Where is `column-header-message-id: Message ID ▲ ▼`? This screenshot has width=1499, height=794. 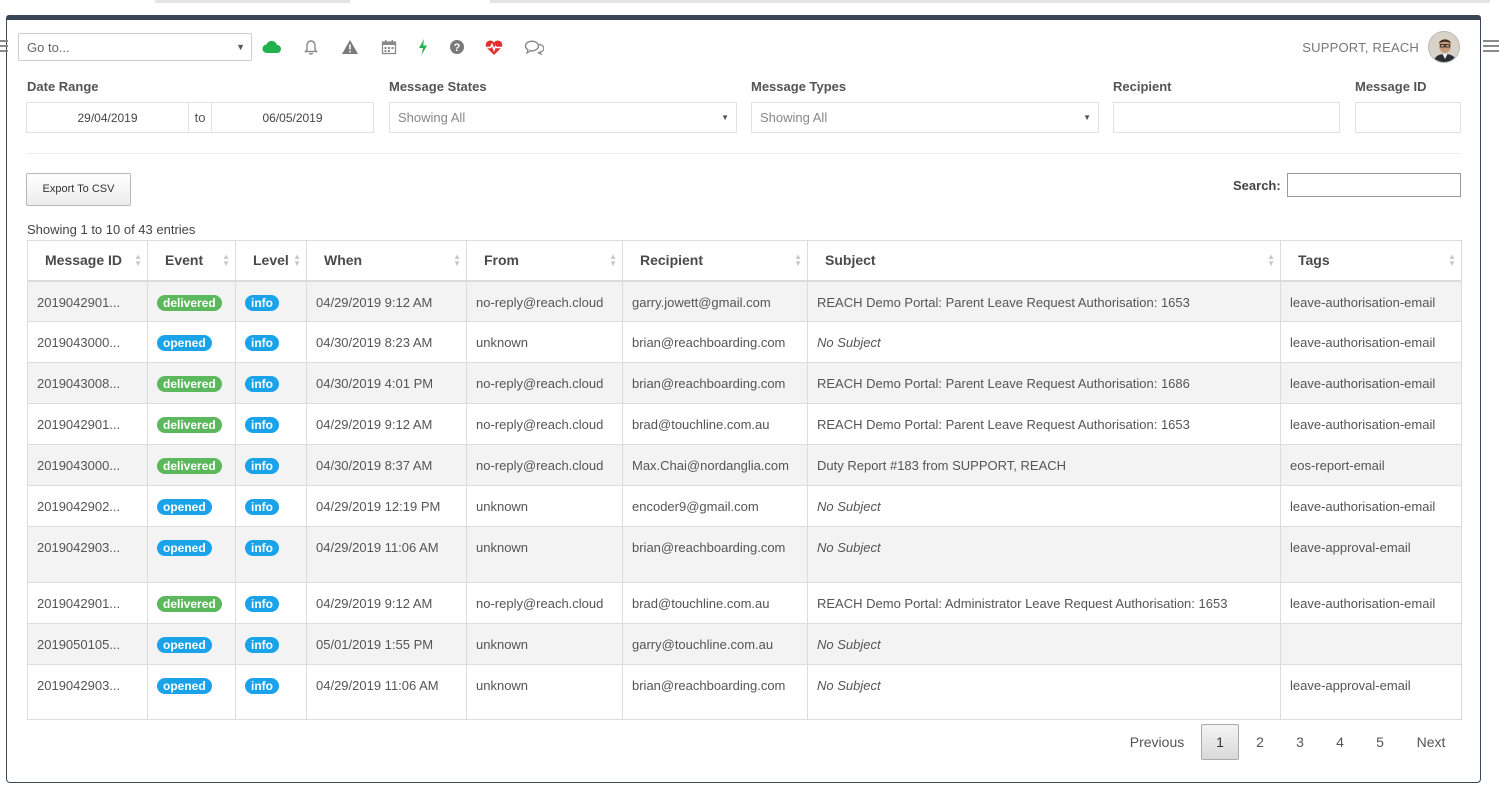 column-header-message-id: Message ID ▲ ▼ is located at coordinates (87, 261).